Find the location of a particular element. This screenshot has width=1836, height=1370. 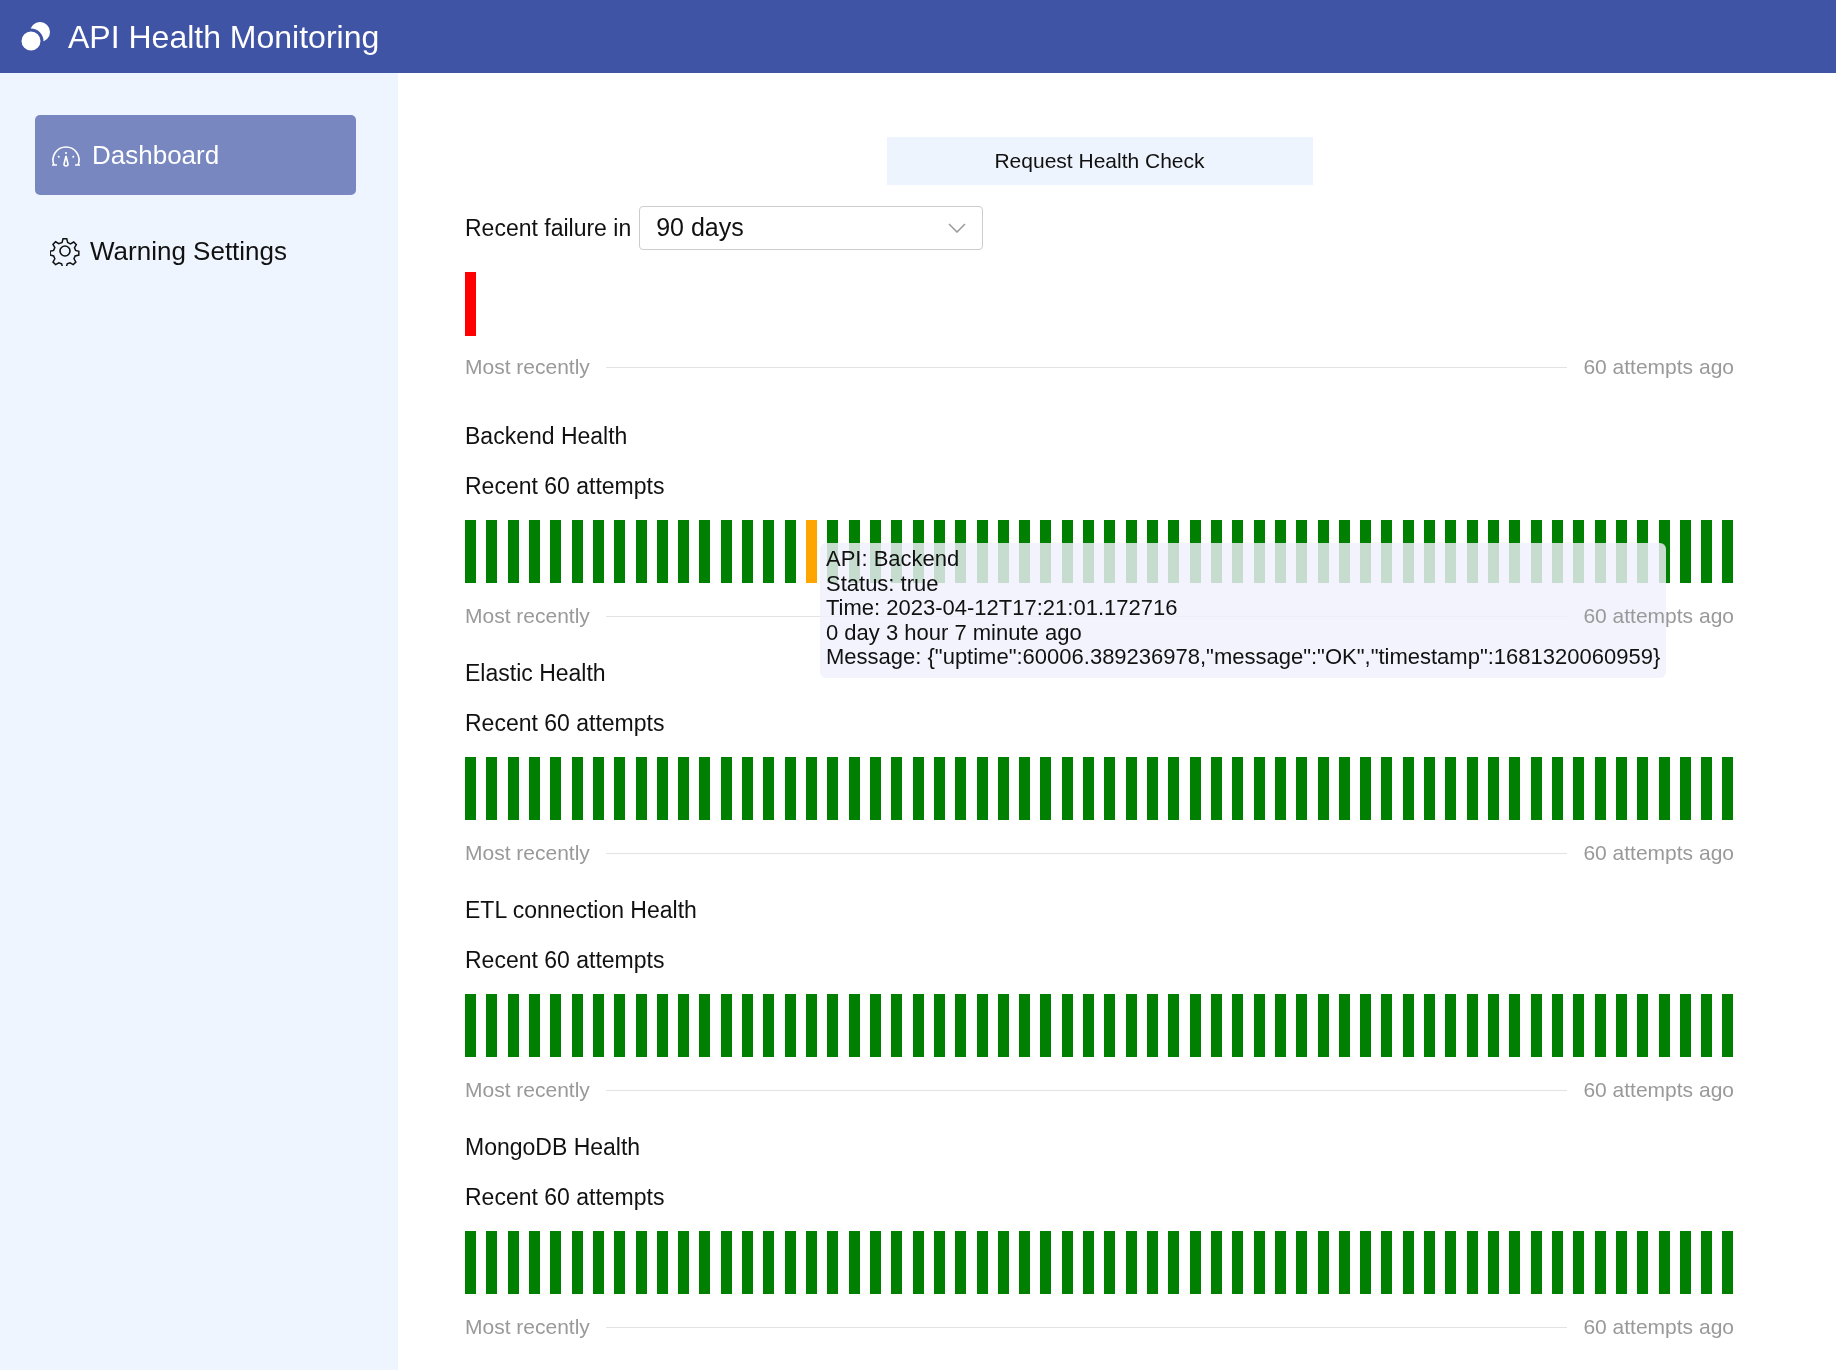

period-select: 90 days is located at coordinates (811, 228).